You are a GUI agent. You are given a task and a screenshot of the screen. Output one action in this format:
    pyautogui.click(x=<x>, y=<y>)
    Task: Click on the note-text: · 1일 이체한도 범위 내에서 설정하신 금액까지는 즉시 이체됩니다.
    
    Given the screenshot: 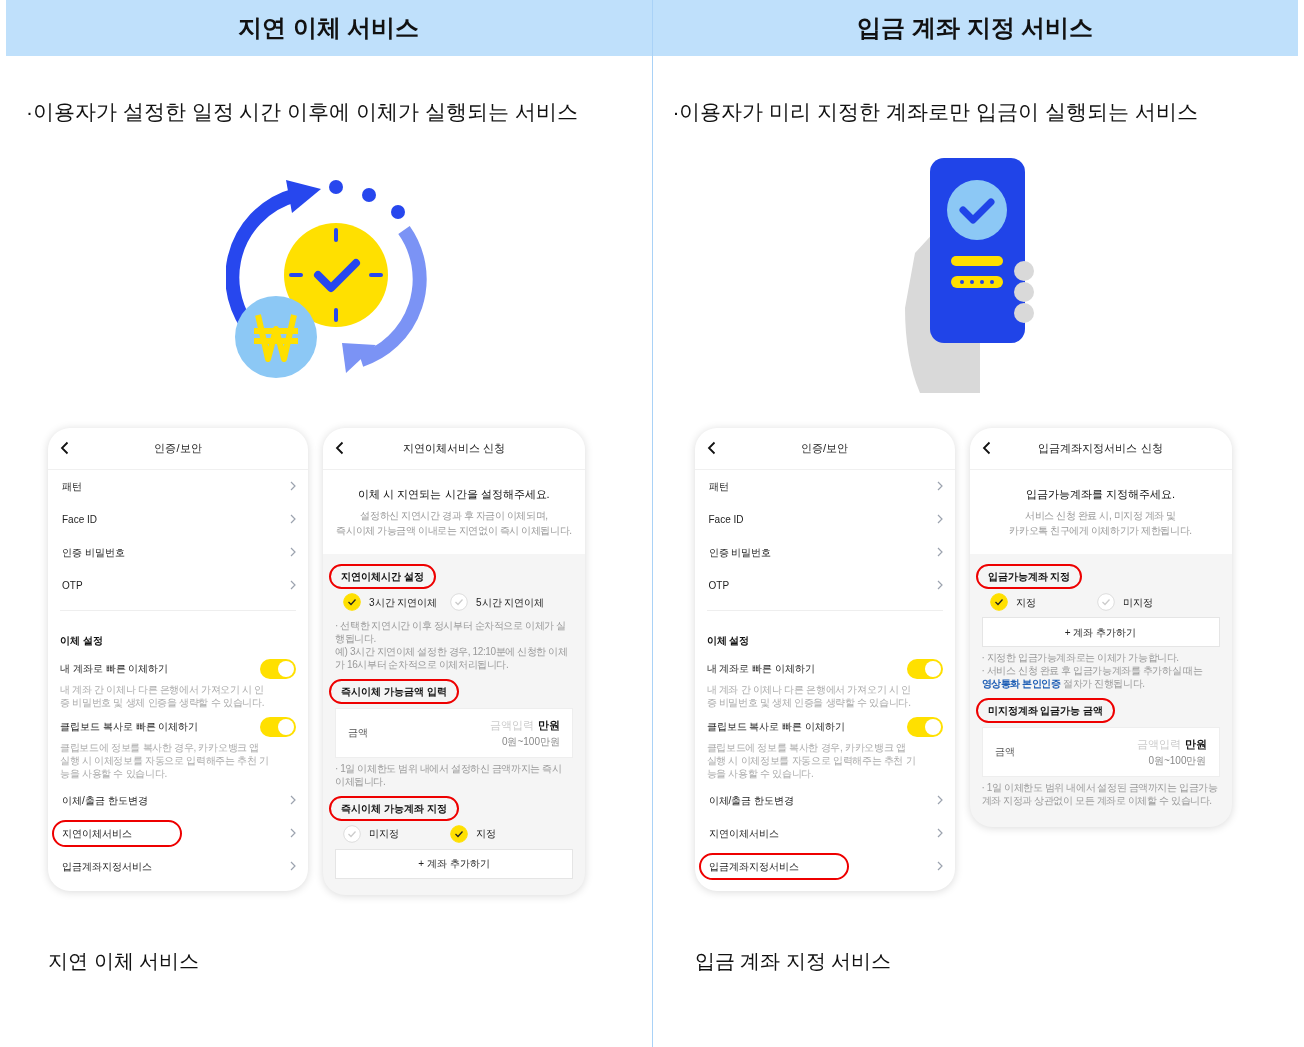 What is the action you would take?
    pyautogui.click(x=449, y=774)
    